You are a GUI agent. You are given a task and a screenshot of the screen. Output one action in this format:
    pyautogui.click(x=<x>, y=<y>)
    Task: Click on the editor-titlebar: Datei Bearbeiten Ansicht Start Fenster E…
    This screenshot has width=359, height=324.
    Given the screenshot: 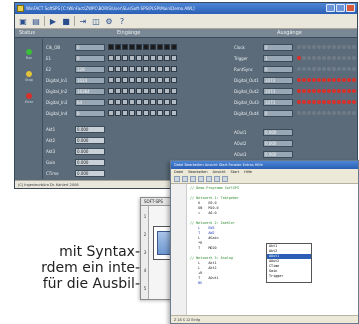 What is the action you would take?
    pyautogui.click(x=264, y=165)
    